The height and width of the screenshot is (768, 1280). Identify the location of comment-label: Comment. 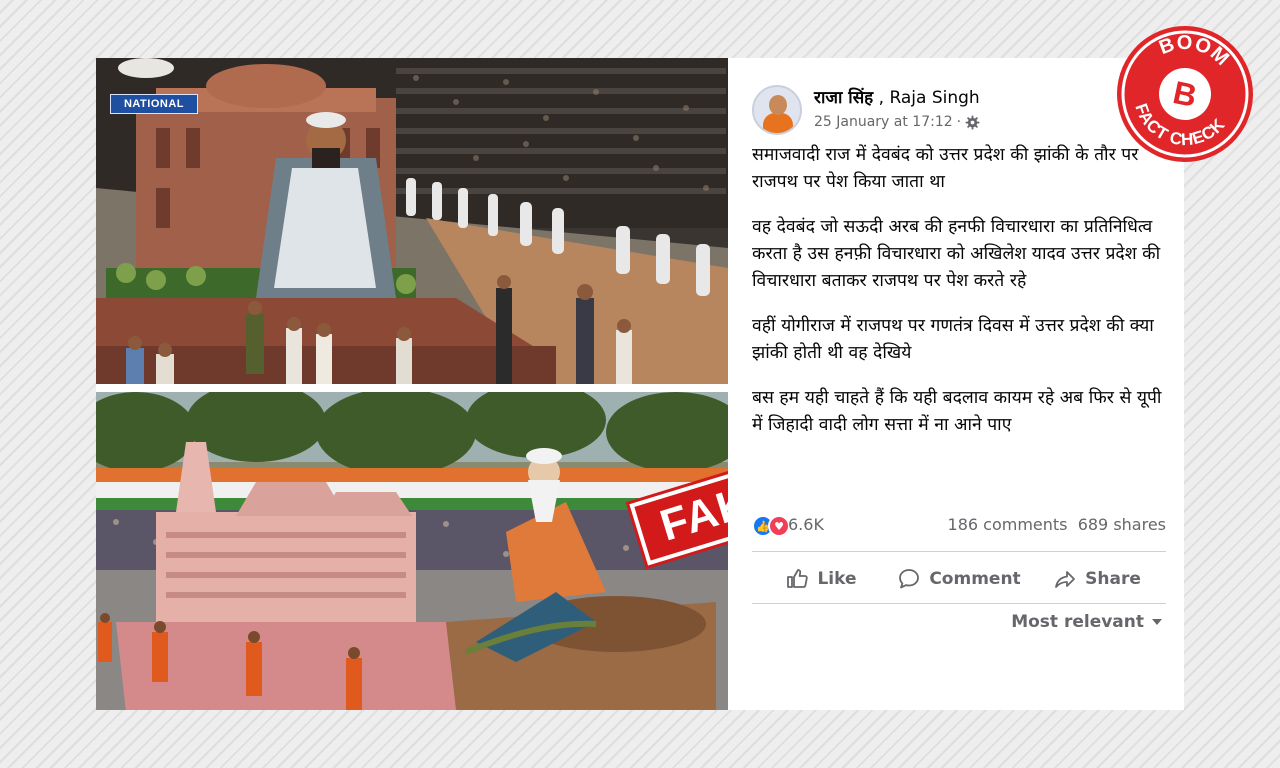
(975, 579).